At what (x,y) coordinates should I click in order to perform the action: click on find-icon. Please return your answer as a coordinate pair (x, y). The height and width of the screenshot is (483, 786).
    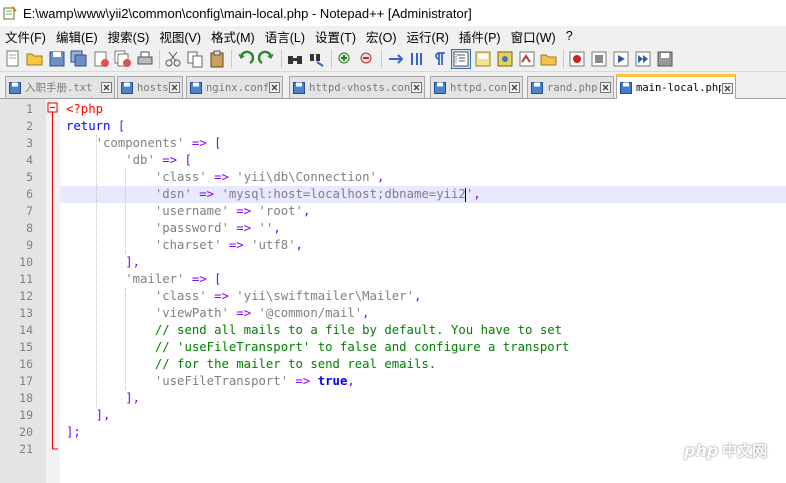
    Looking at the image, I should click on (295, 59).